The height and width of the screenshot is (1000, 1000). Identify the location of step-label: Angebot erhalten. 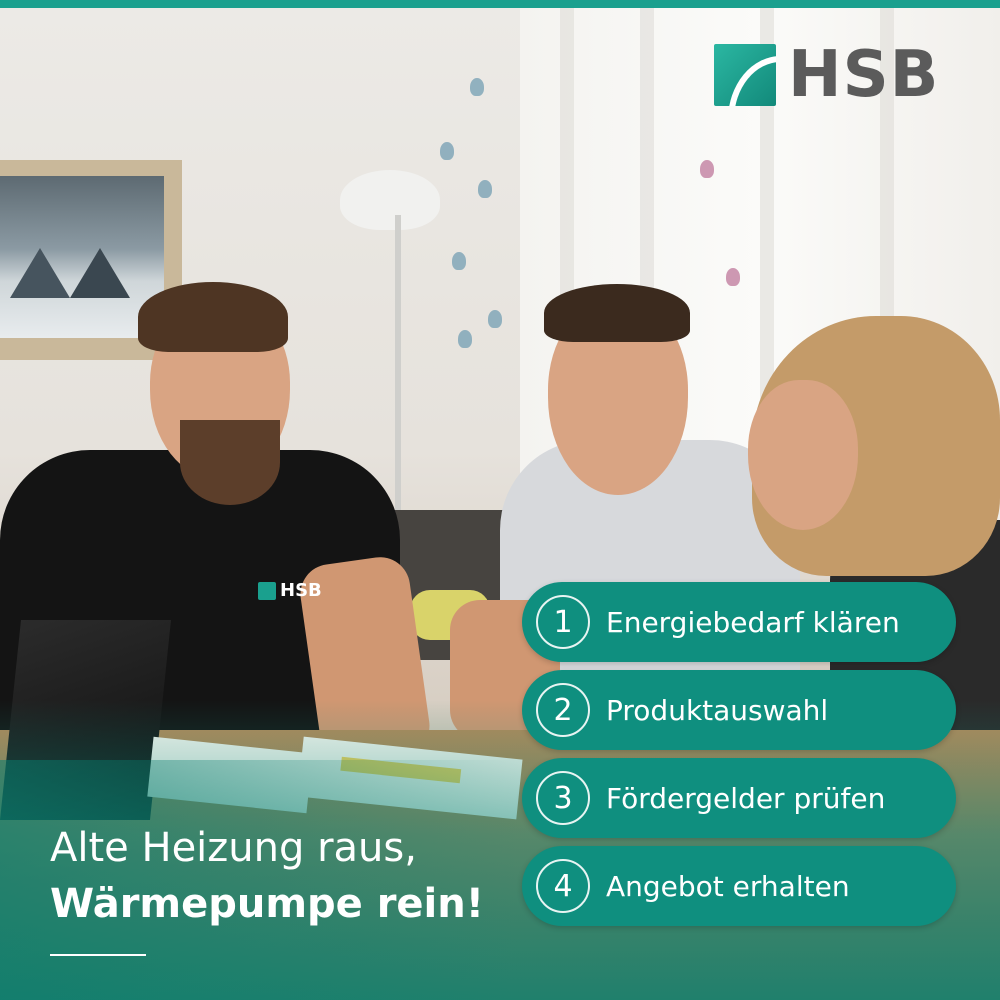
(728, 886).